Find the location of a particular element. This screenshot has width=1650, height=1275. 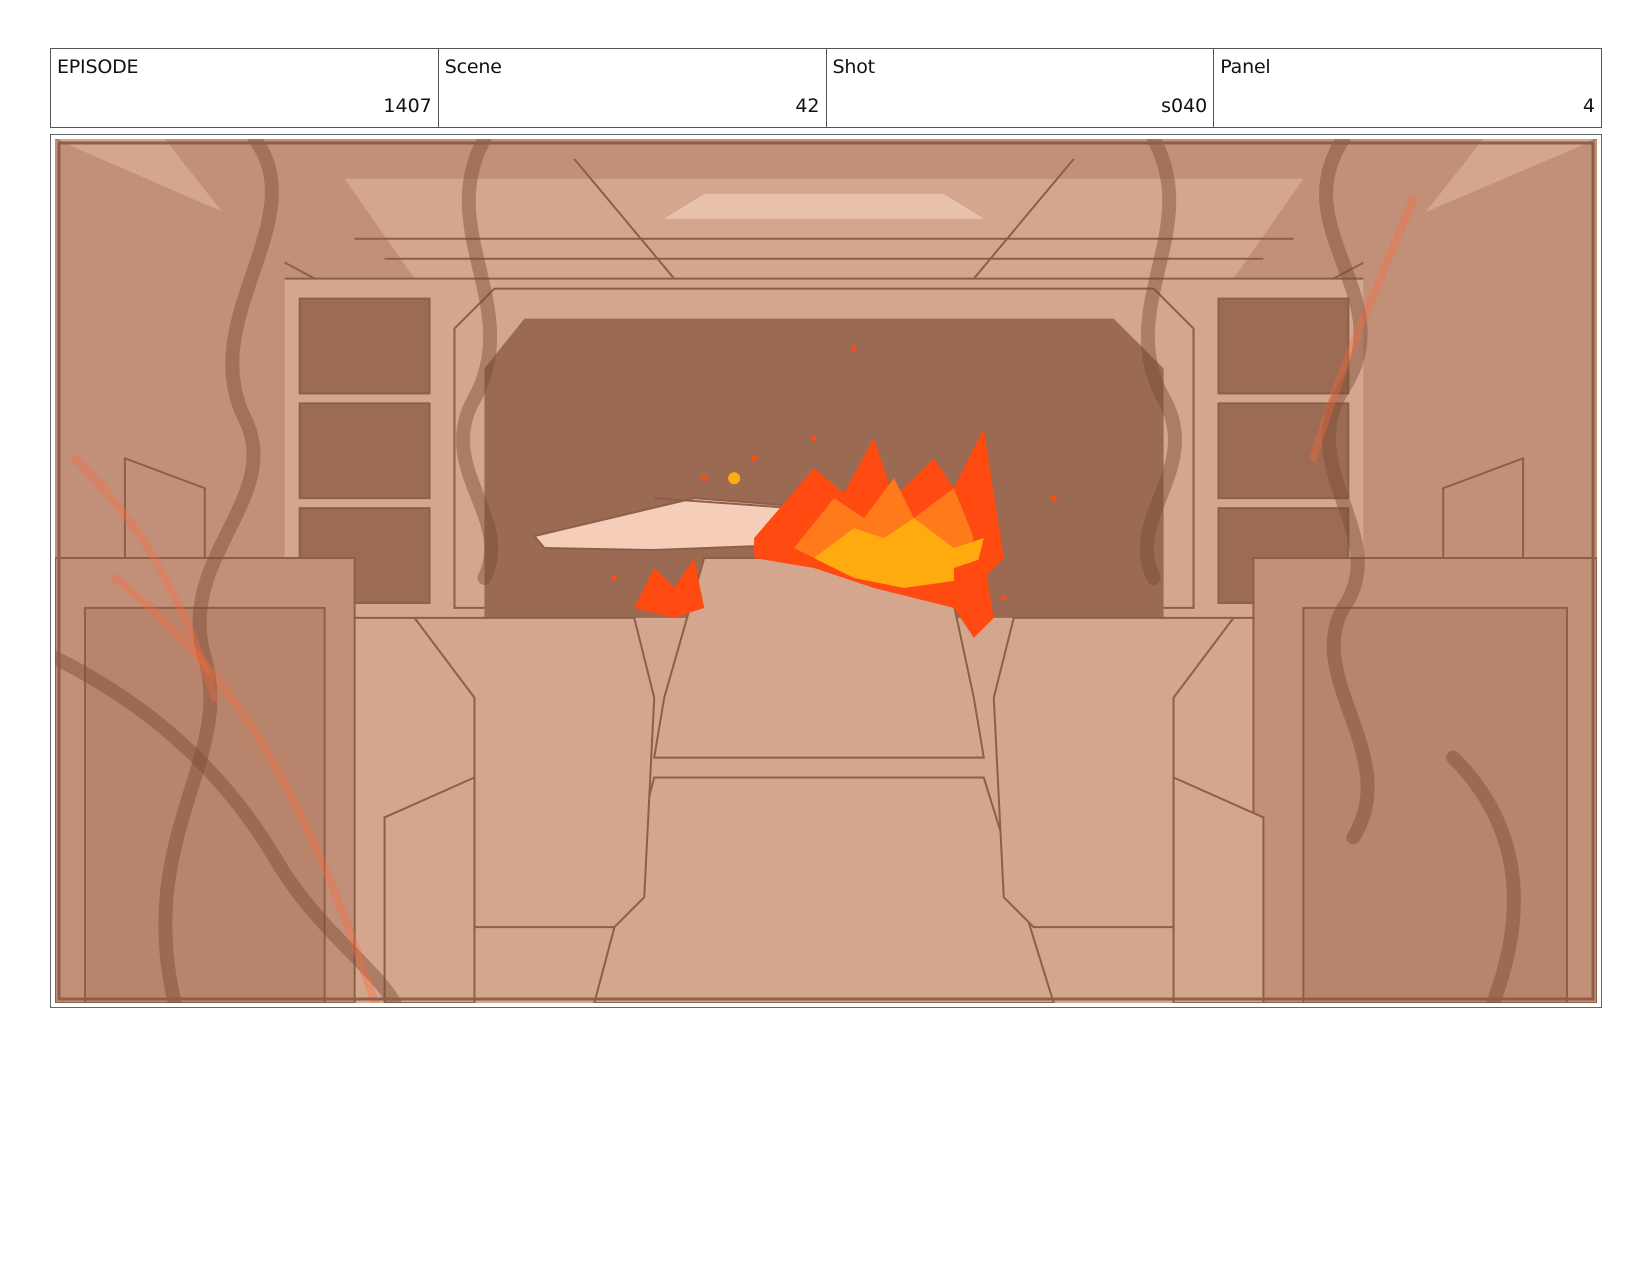

scene-cell: Scene 42 is located at coordinates (633, 88).